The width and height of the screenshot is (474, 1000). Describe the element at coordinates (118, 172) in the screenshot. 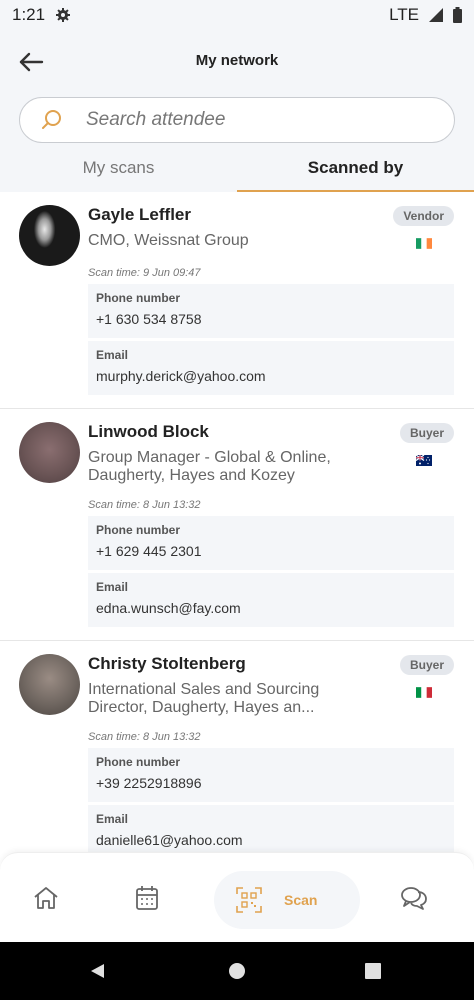

I see `tab-my-scans: My scans` at that location.